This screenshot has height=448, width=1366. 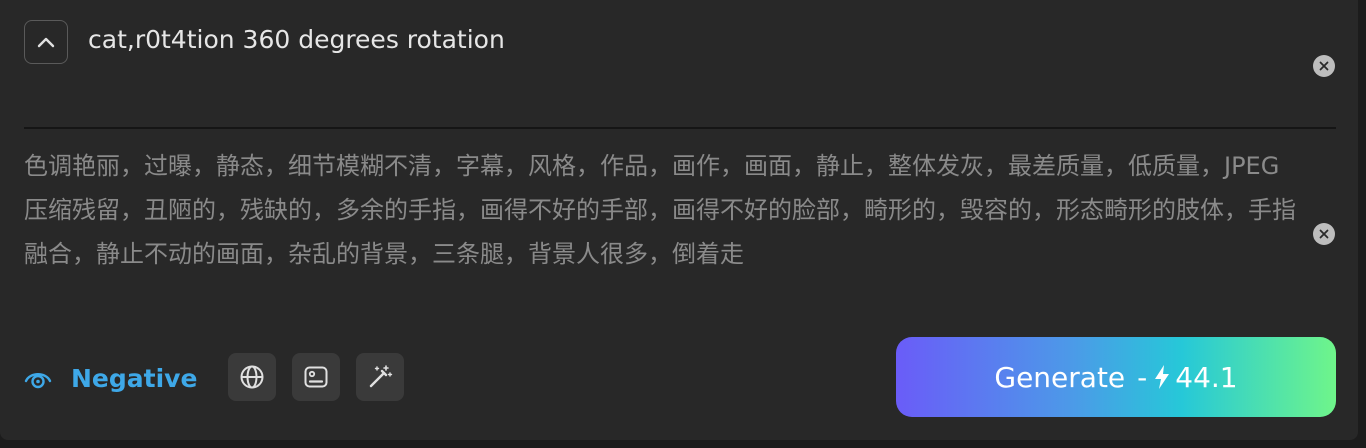 I want to click on eye-icon, so click(x=38, y=381).